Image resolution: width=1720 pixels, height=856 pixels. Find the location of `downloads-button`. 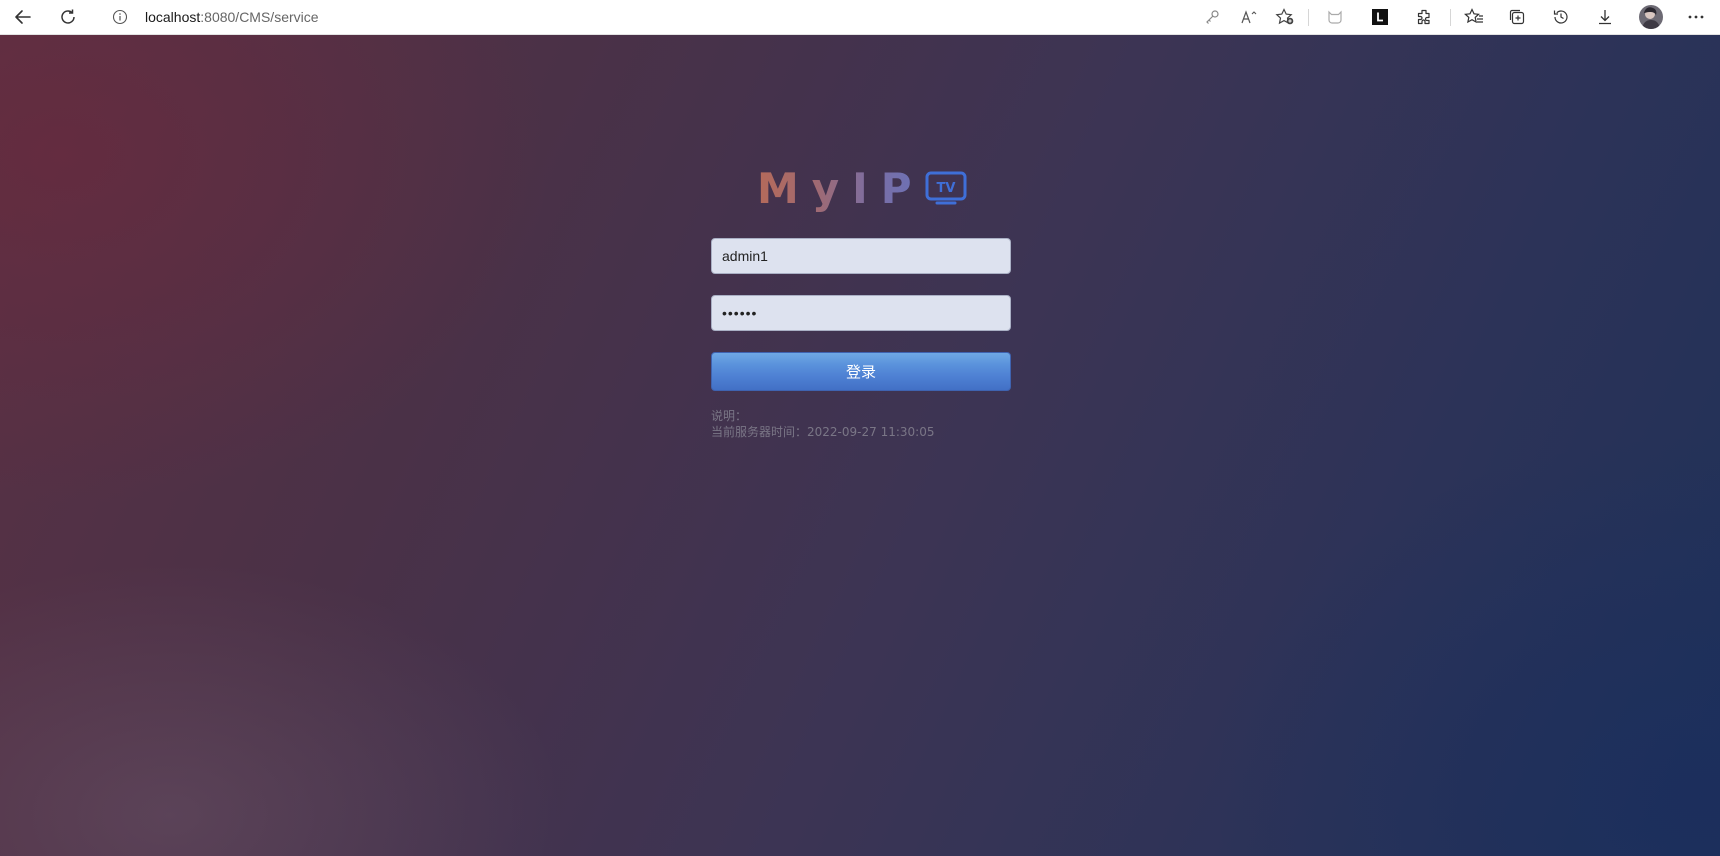

downloads-button is located at coordinates (1605, 17).